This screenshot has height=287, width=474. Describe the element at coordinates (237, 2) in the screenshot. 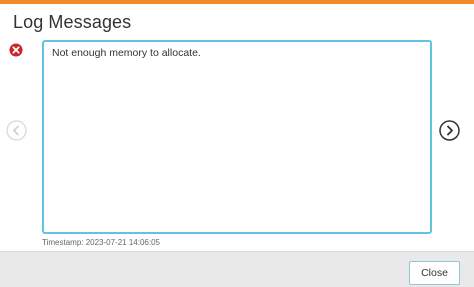

I see `accent-bar` at that location.